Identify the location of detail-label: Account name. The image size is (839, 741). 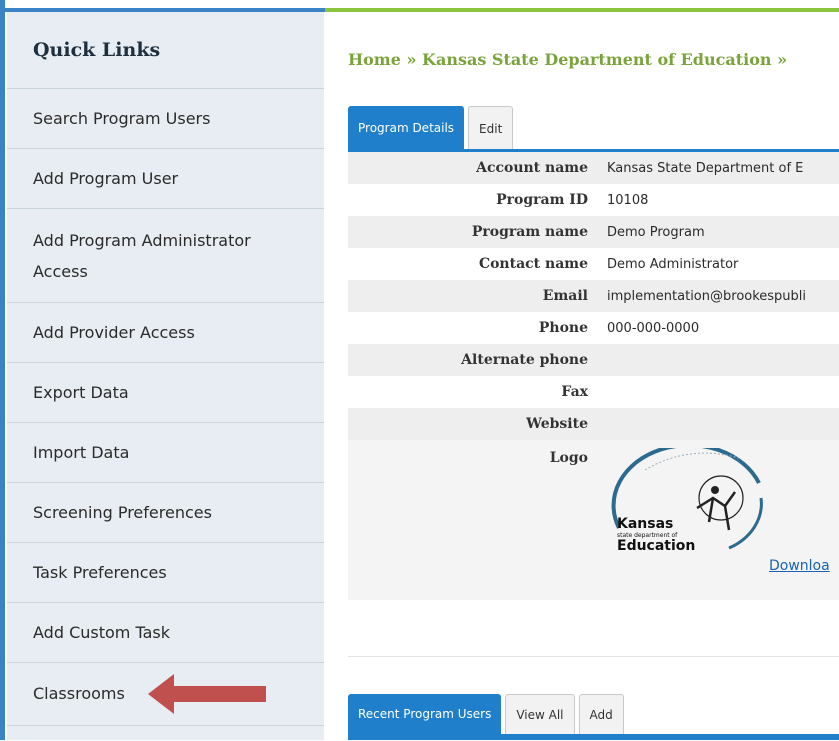
(472, 168).